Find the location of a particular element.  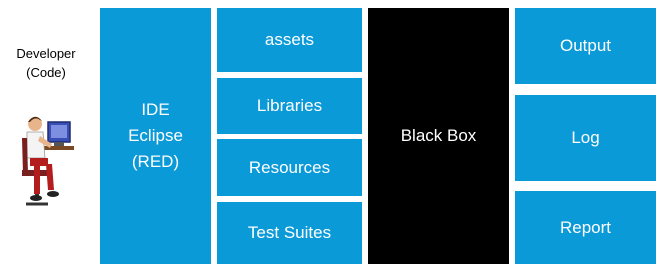

assets-label: assets is located at coordinates (289, 39).